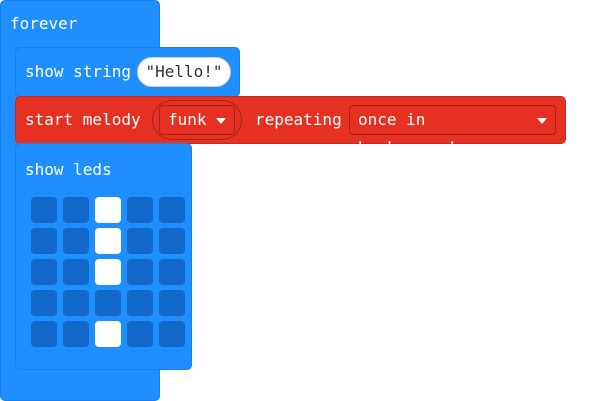 This screenshot has width=616, height=401. I want to click on led-grid, so click(108, 272).